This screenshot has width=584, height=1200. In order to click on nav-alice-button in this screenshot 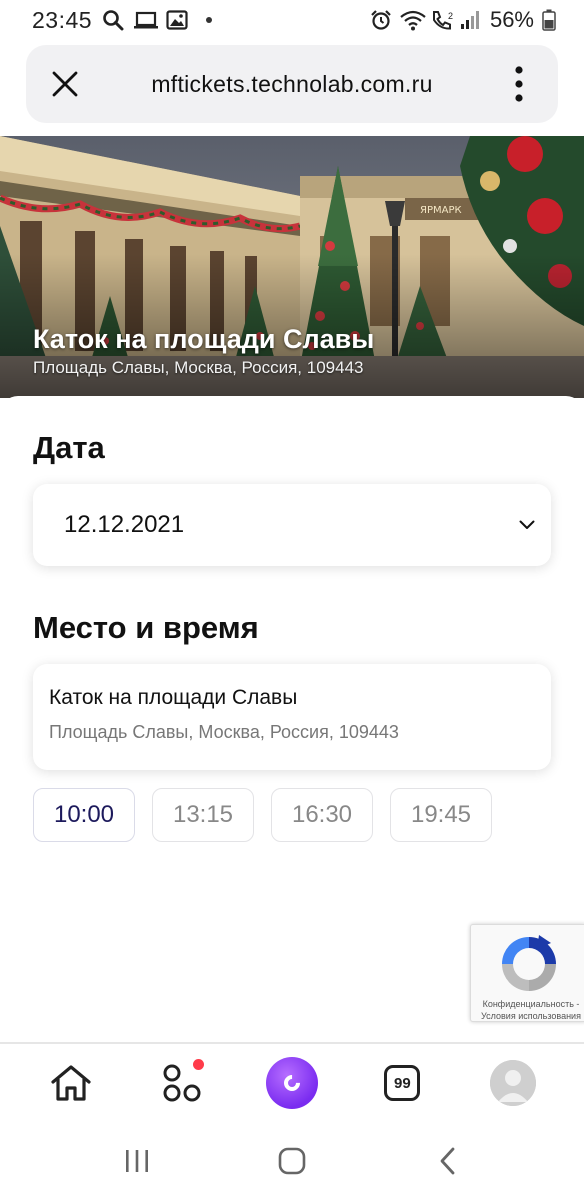, I will do `click(292, 1083)`.